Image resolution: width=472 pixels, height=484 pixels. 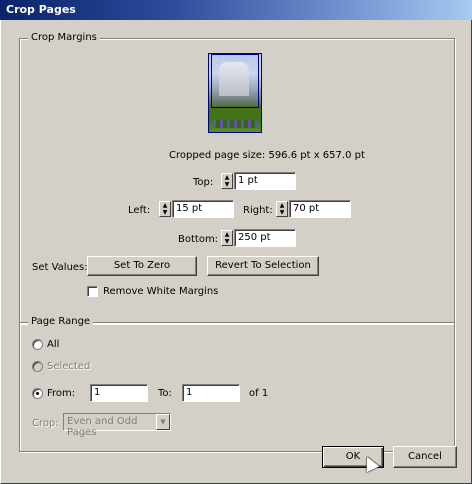 I want to click on page-count-label: of 1, so click(x=259, y=393).